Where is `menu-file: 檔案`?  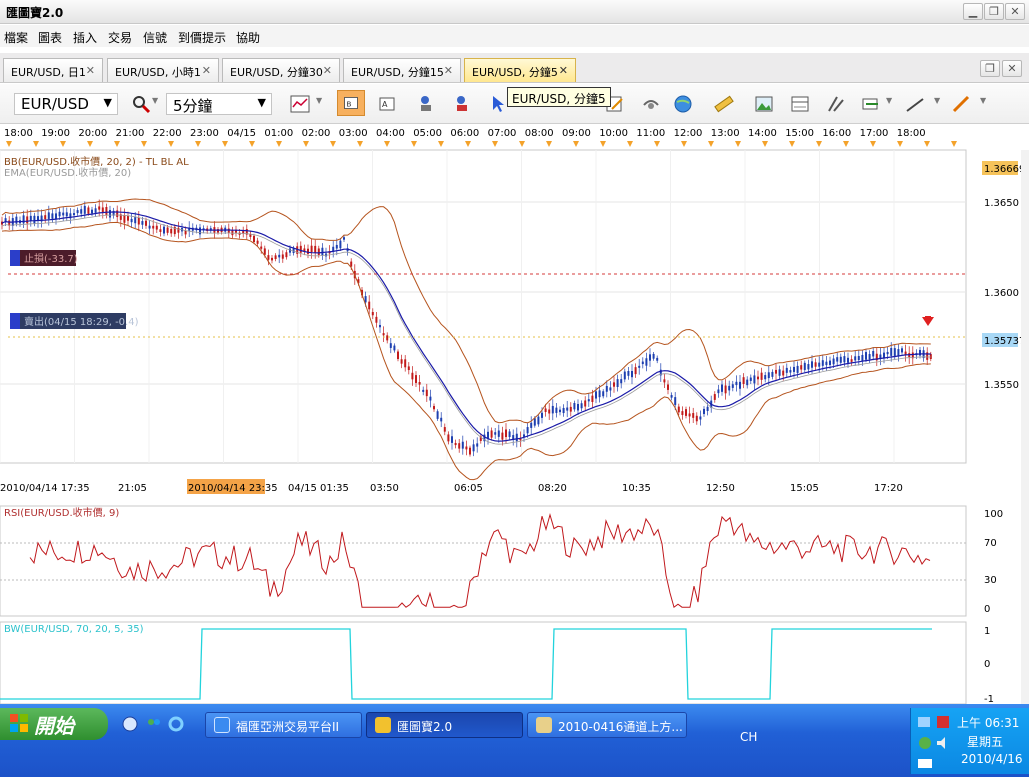 menu-file: 檔案 is located at coordinates (16, 37).